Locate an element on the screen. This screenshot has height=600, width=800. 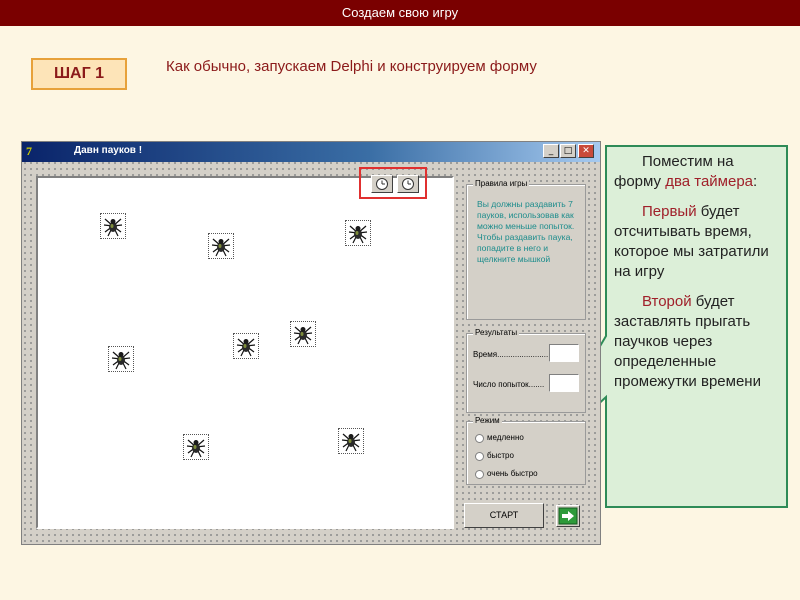
results-group-title: Результаты is located at coordinates (496, 332).